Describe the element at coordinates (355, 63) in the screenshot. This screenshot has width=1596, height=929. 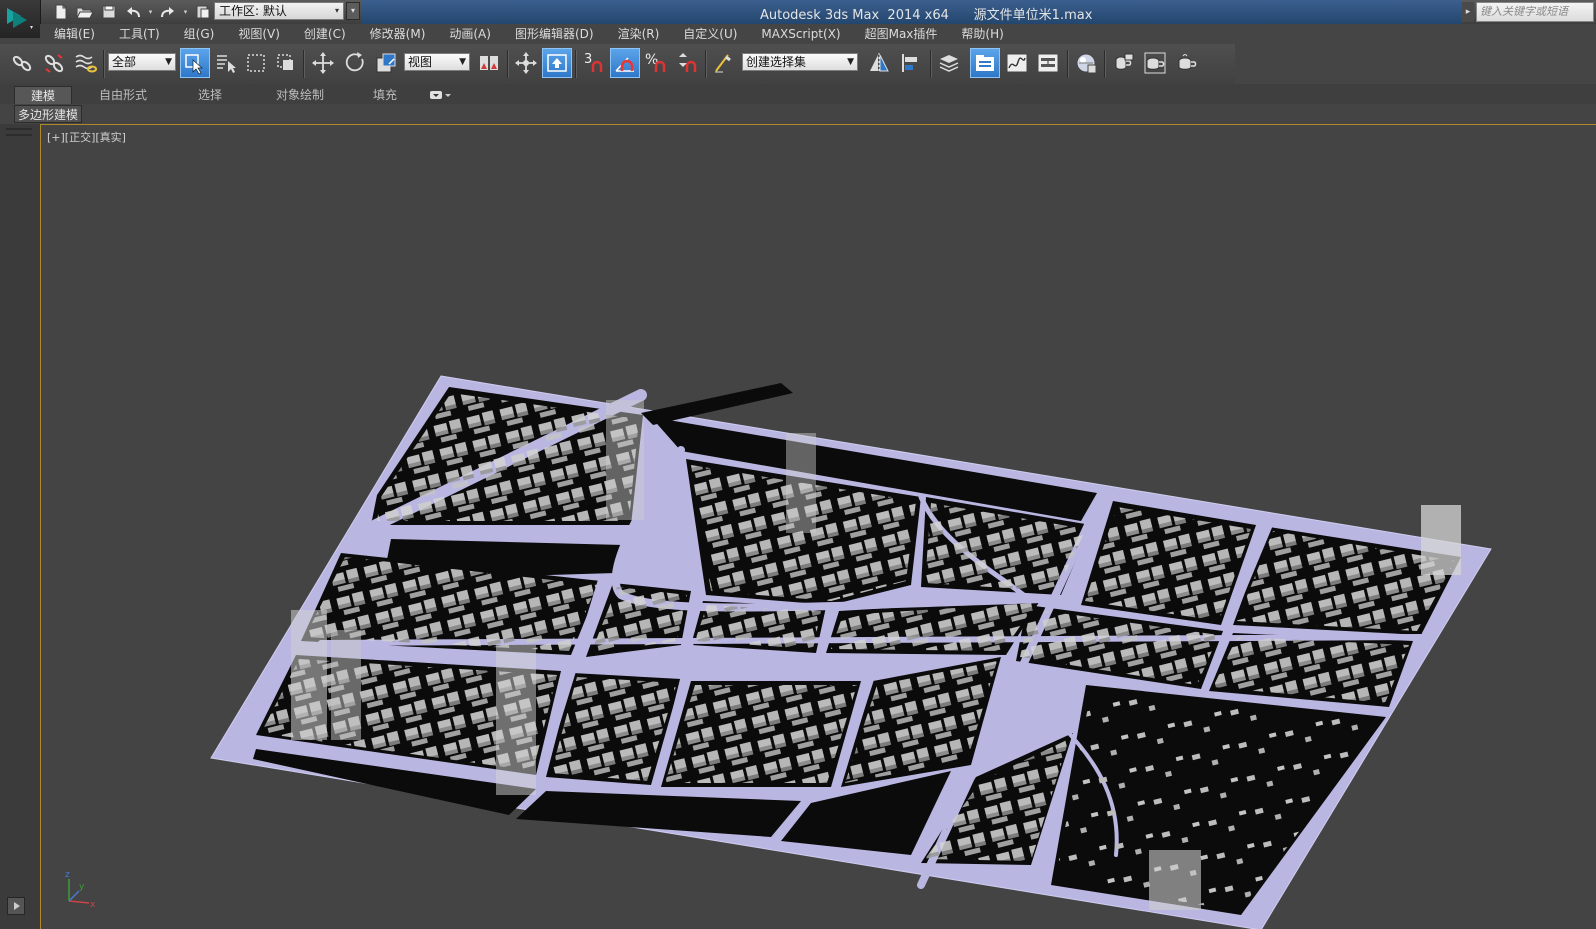
I see `rotate-icon` at that location.